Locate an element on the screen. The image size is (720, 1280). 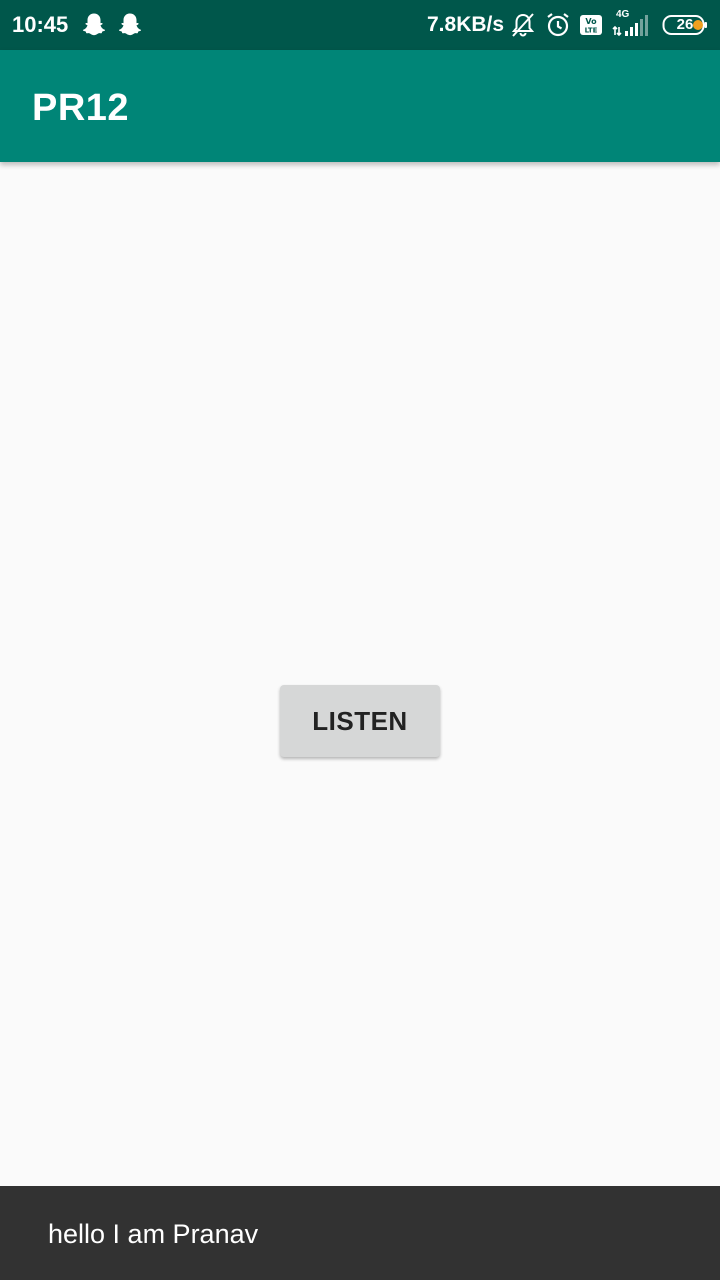
network-speed: 7.8KB/s is located at coordinates (466, 24).